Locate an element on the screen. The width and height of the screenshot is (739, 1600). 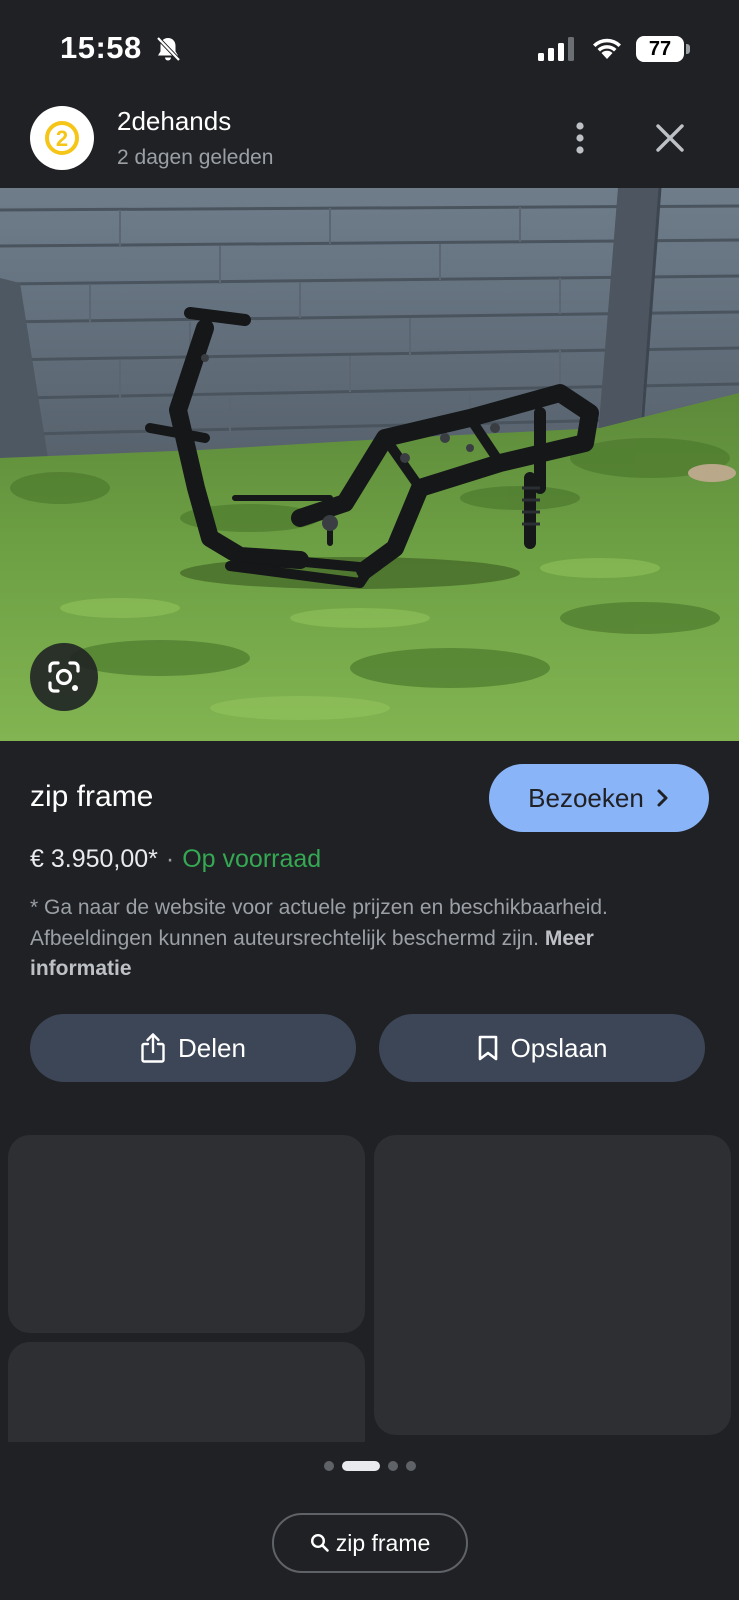
close-button is located at coordinates (670, 138).